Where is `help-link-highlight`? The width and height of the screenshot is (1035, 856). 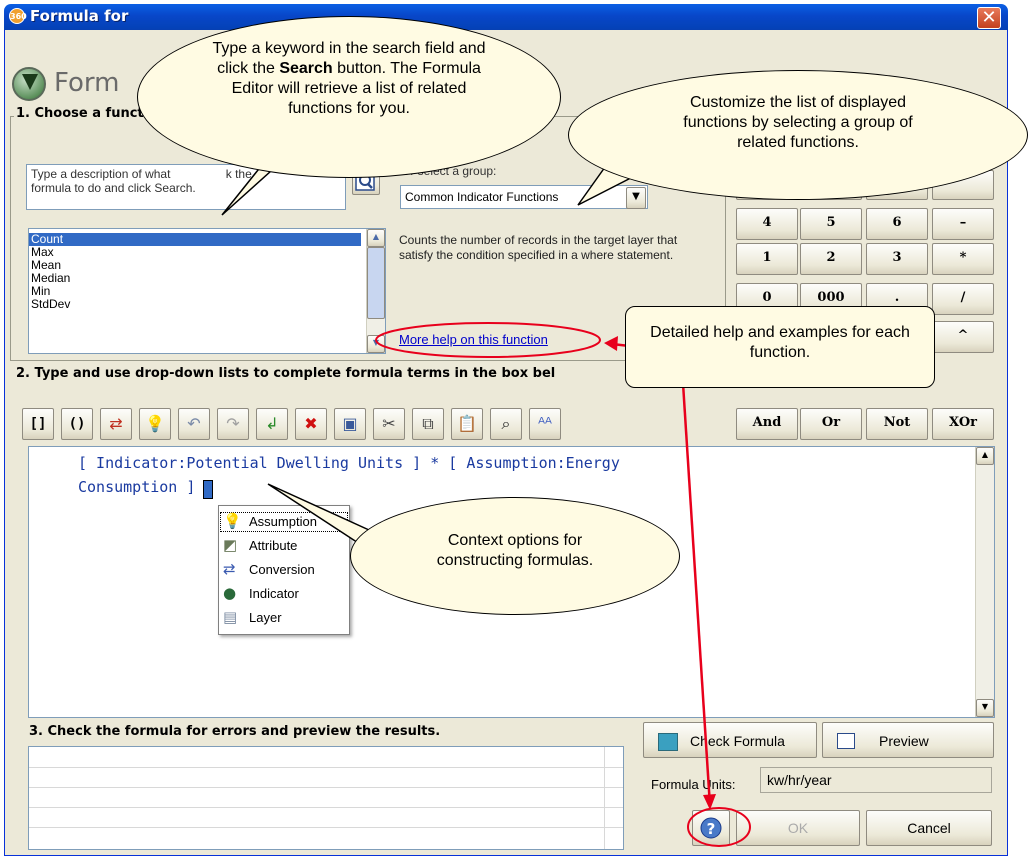
help-link-highlight is located at coordinates (488, 340).